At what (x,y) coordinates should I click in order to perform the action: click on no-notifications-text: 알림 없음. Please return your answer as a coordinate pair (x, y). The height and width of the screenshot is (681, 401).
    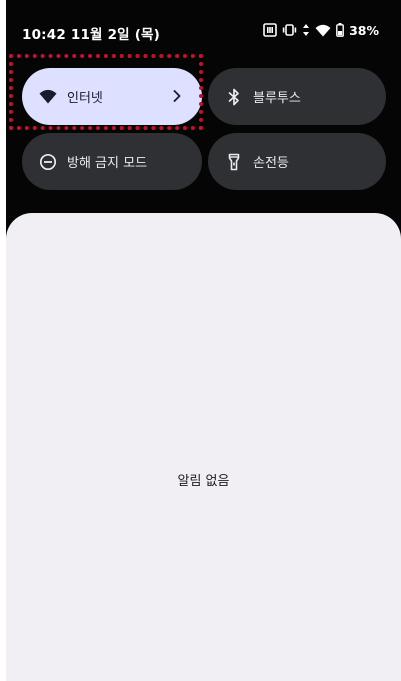
    Looking at the image, I should click on (203, 481).